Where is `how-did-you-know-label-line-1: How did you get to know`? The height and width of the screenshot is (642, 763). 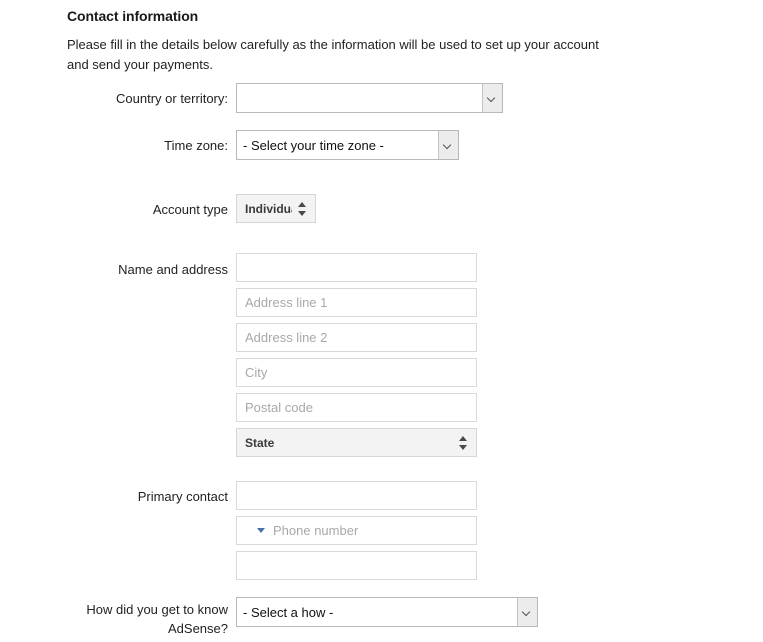
how-did-you-know-label-line-1: How did you get to know is located at coordinates (157, 609).